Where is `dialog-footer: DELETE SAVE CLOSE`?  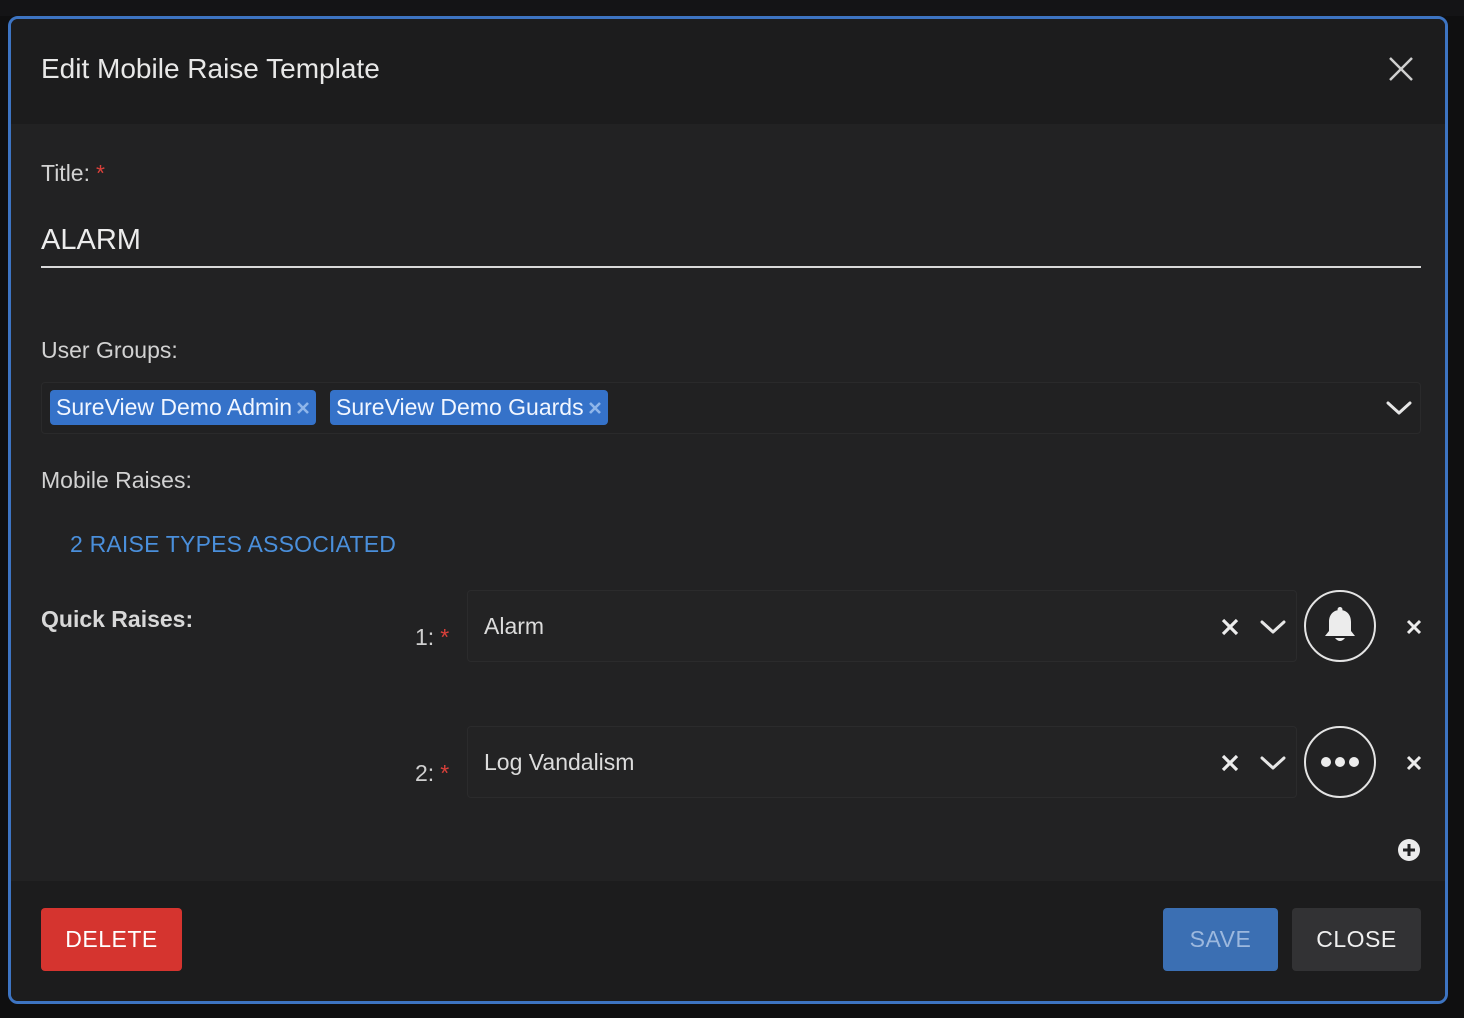 dialog-footer: DELETE SAVE CLOSE is located at coordinates (728, 941).